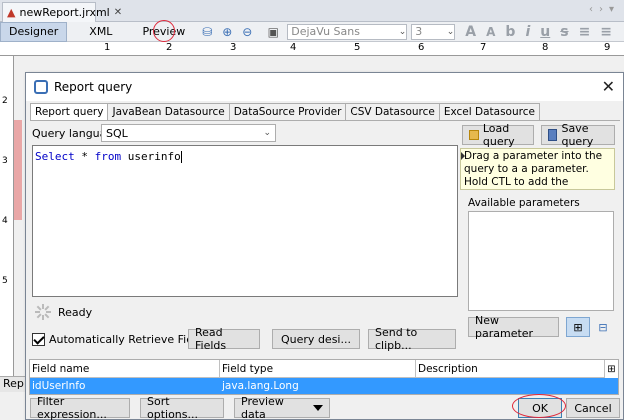  What do you see at coordinates (312, 49) in the screenshot?
I see `horizontal-ruler: 1 2 3 4 5 6 7 8 9` at bounding box center [312, 49].